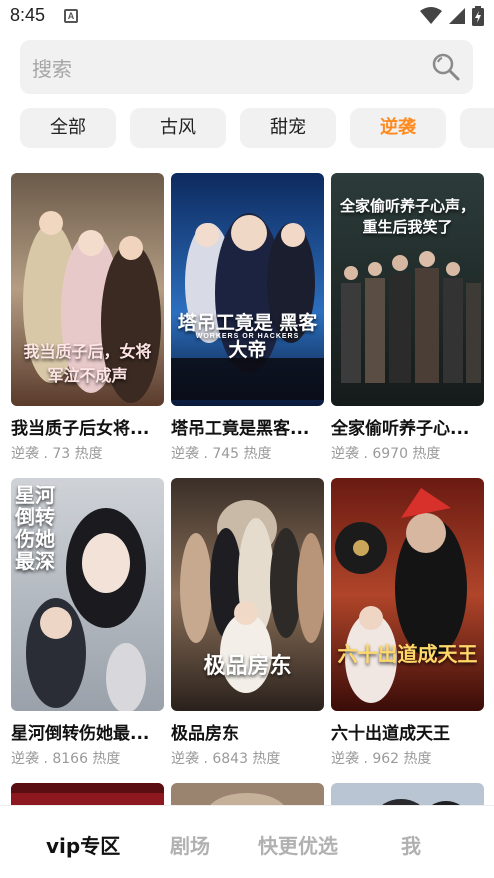 This screenshot has width=494, height=878. I want to click on card-meta: 逆袭 . 962 热度, so click(381, 759).